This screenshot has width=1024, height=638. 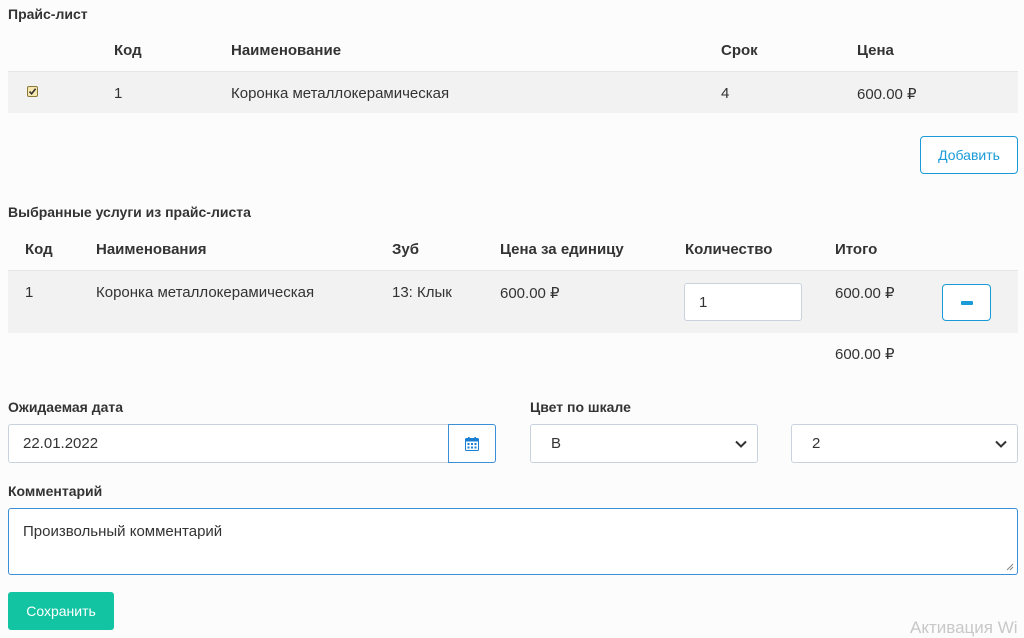 What do you see at coordinates (729, 249) in the screenshot?
I see `selected-col-quantity: Количество` at bounding box center [729, 249].